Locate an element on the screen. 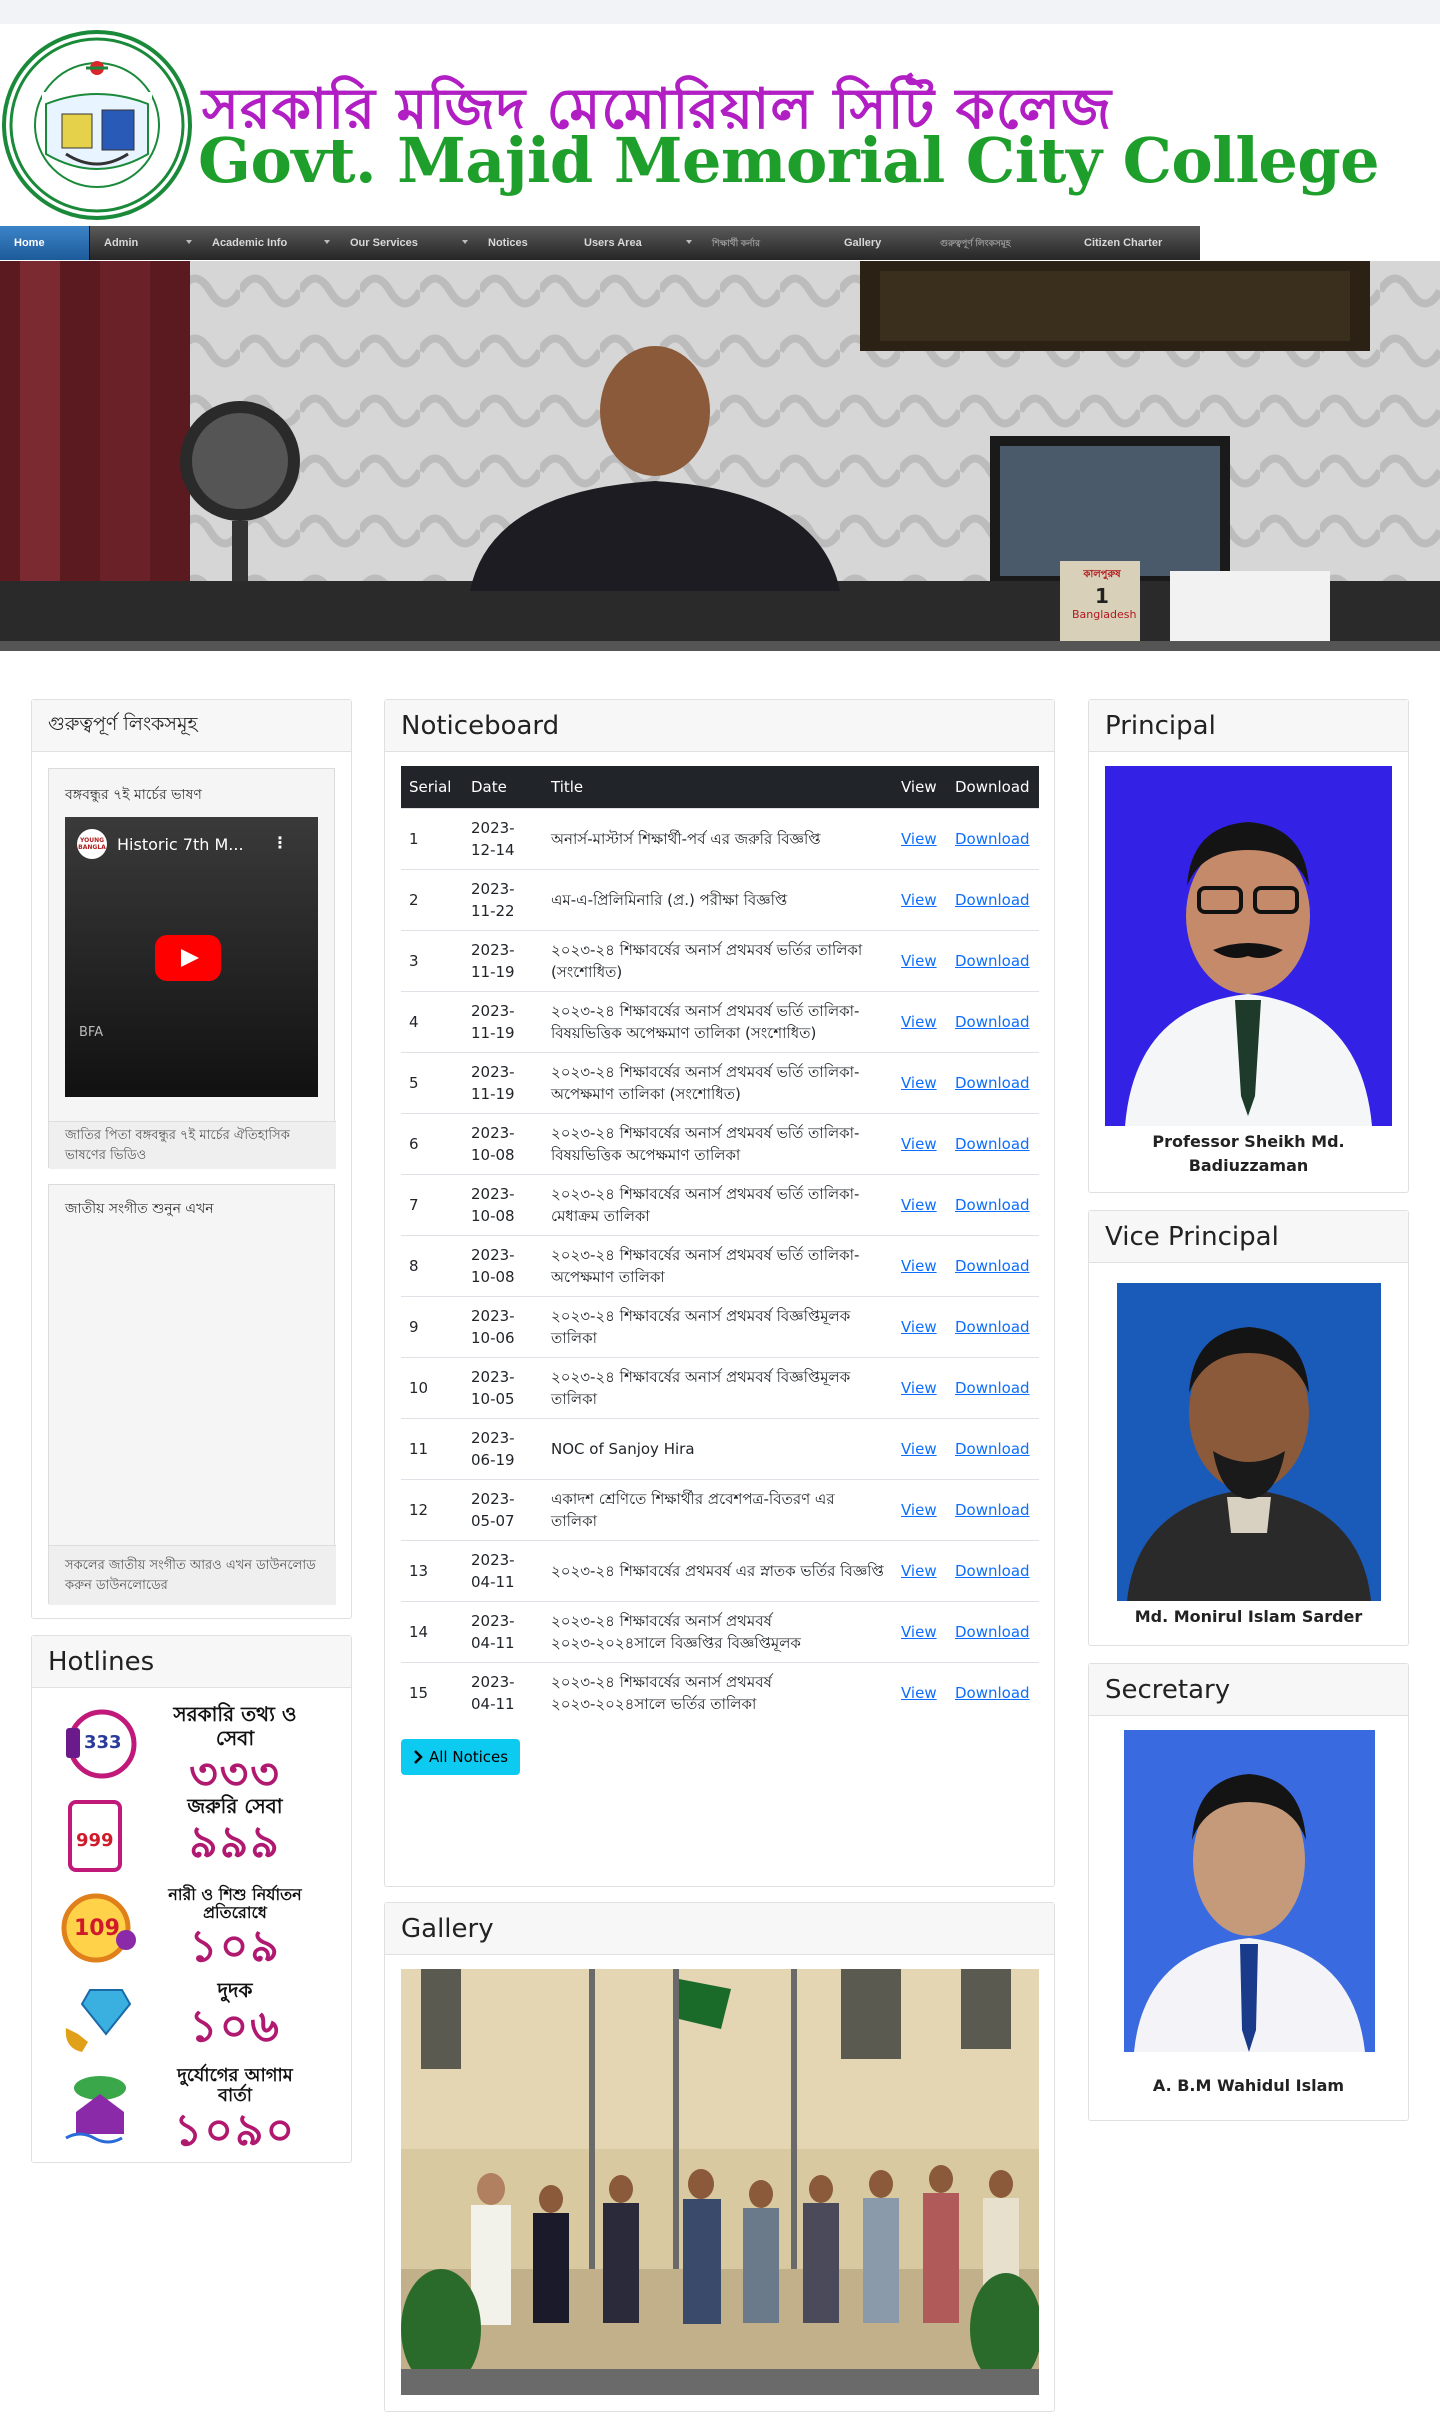 This screenshot has width=1440, height=2429. nav-item-home: Home is located at coordinates (45, 243).